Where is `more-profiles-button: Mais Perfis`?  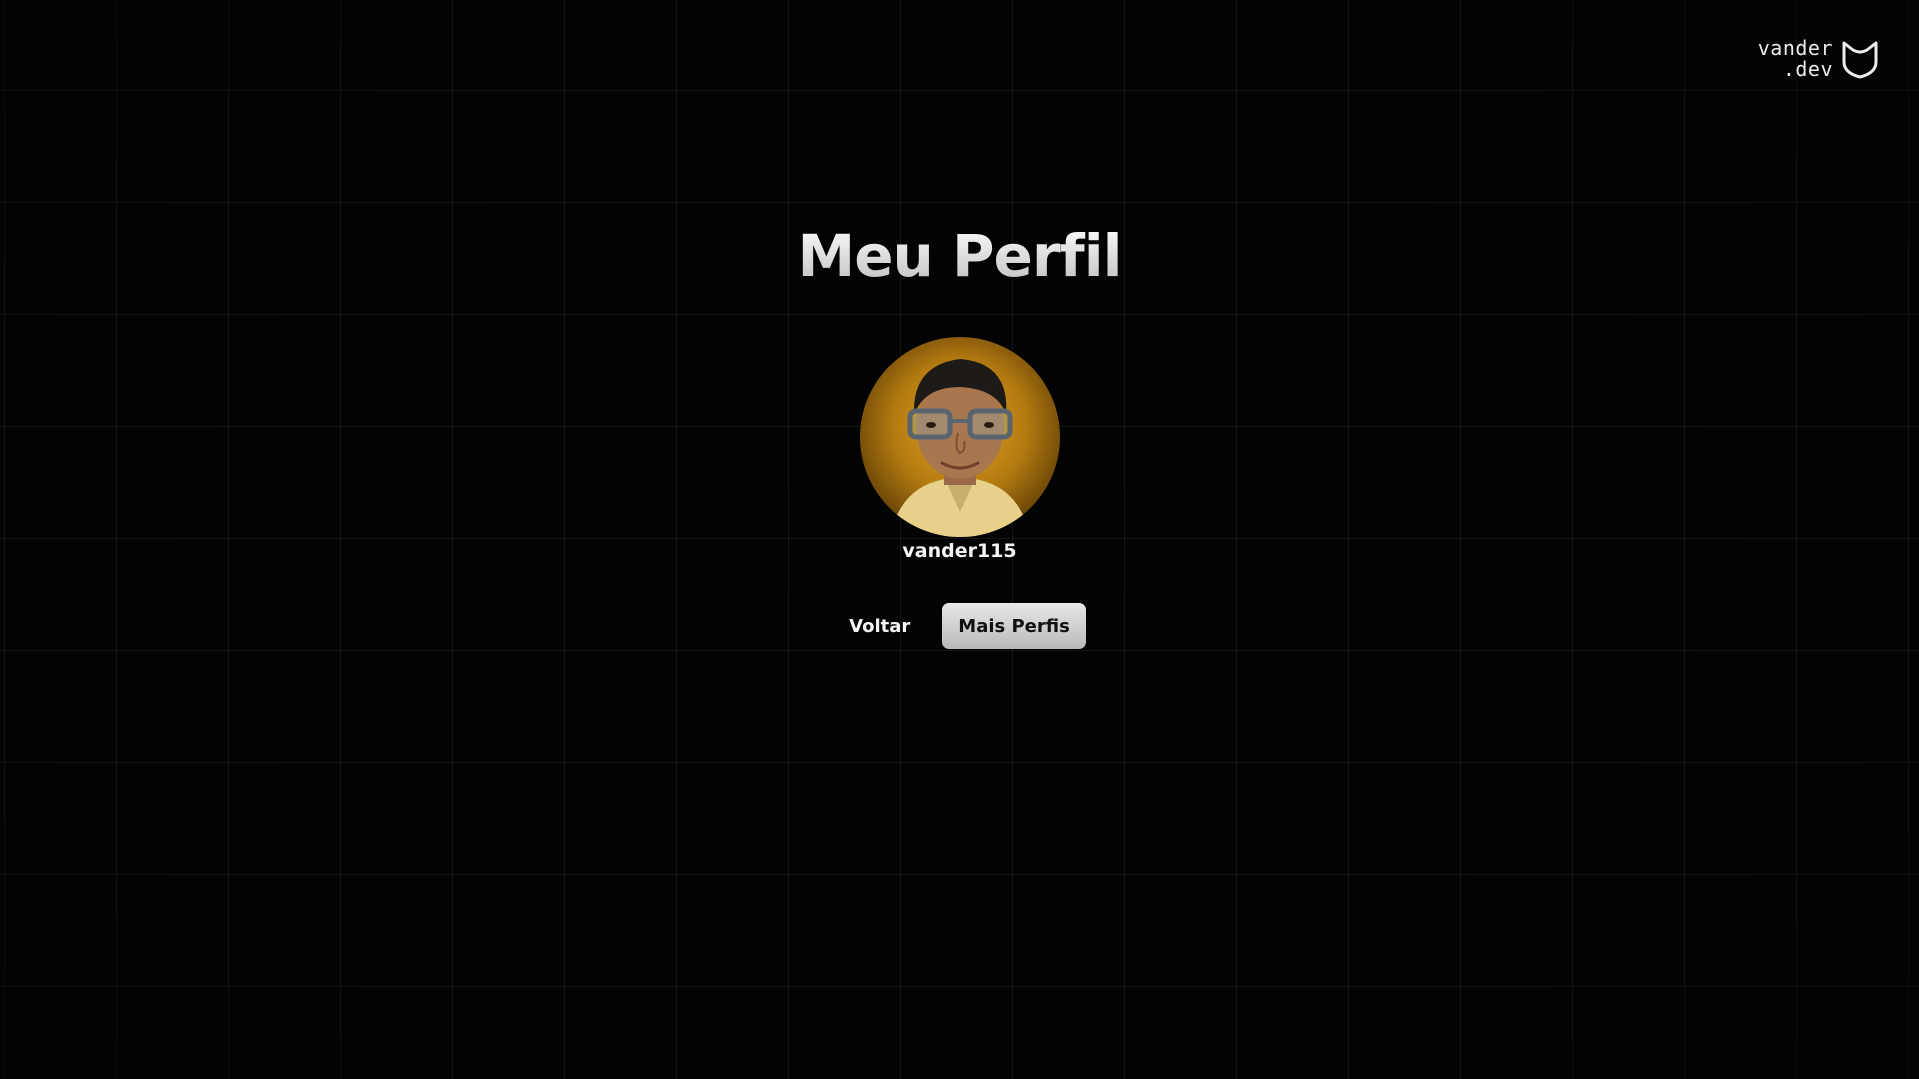 more-profiles-button: Mais Perfis is located at coordinates (1014, 626).